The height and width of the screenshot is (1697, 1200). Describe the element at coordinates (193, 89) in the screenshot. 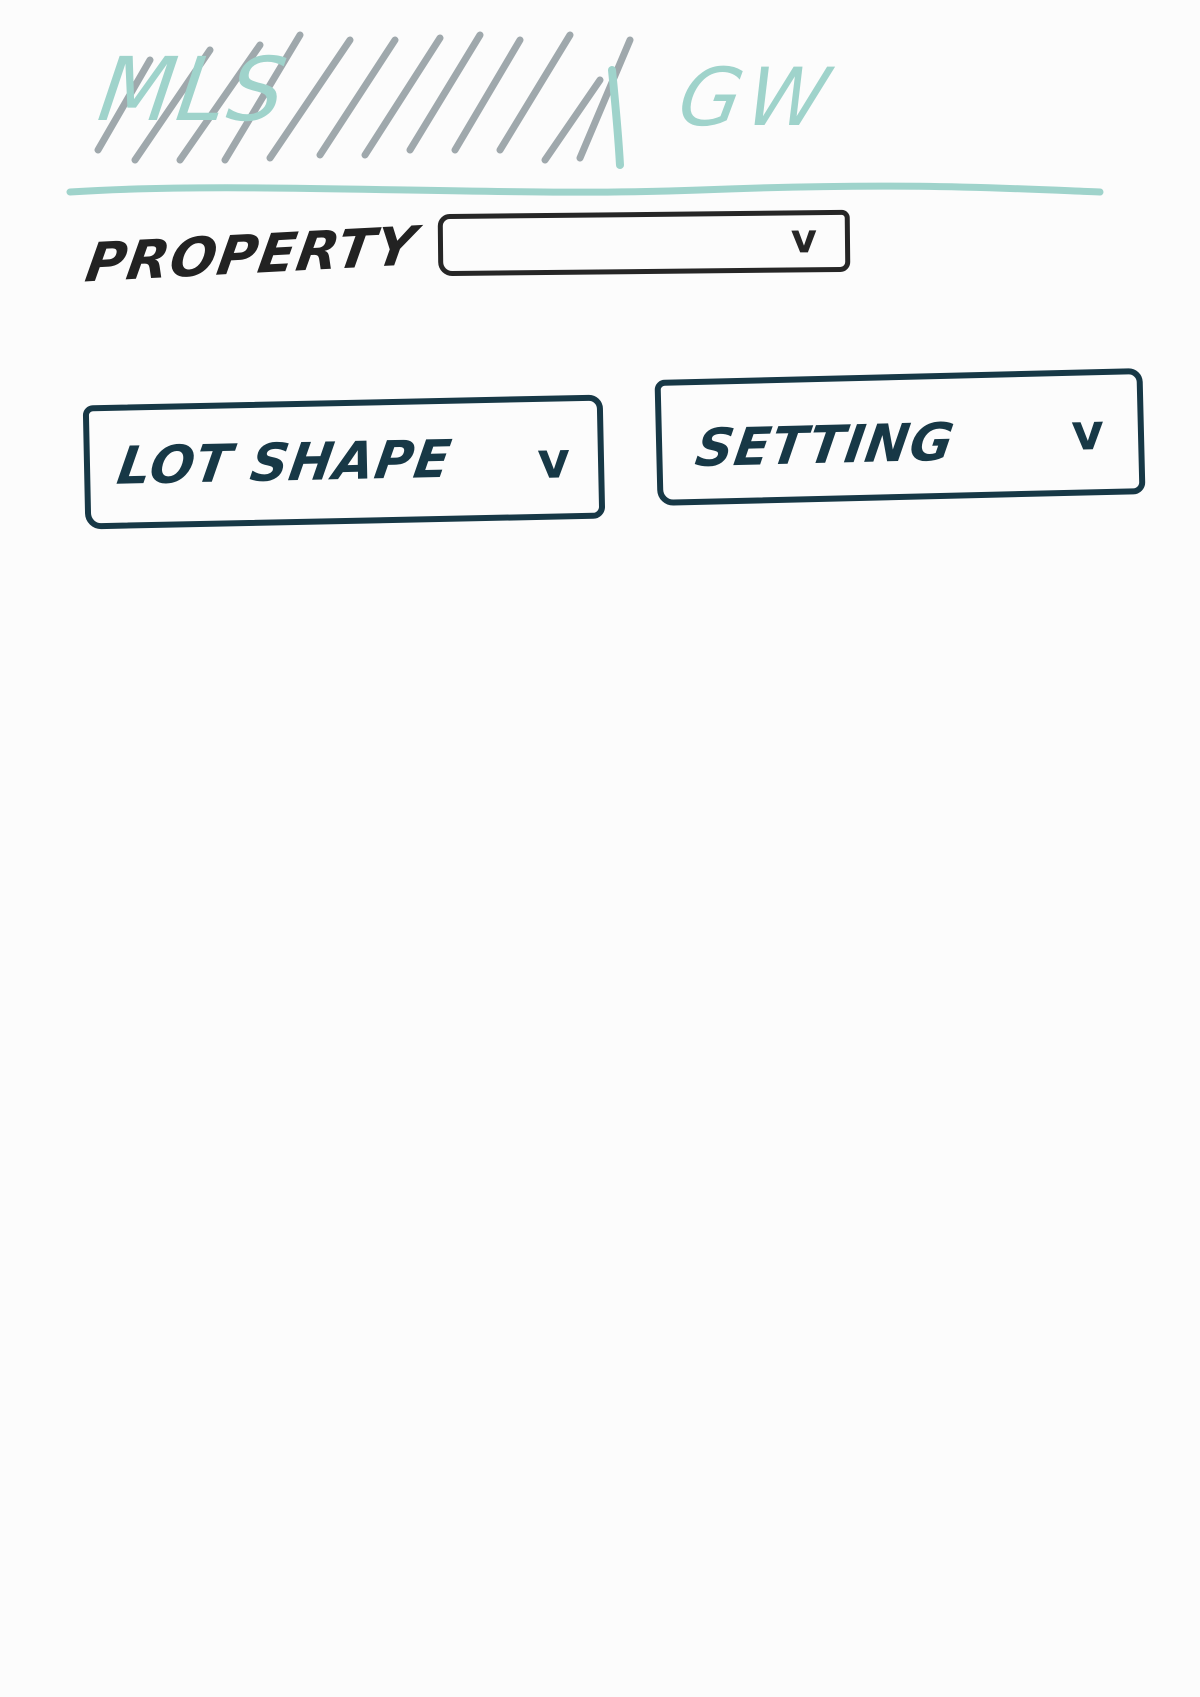

I see `app-title: MLS` at that location.